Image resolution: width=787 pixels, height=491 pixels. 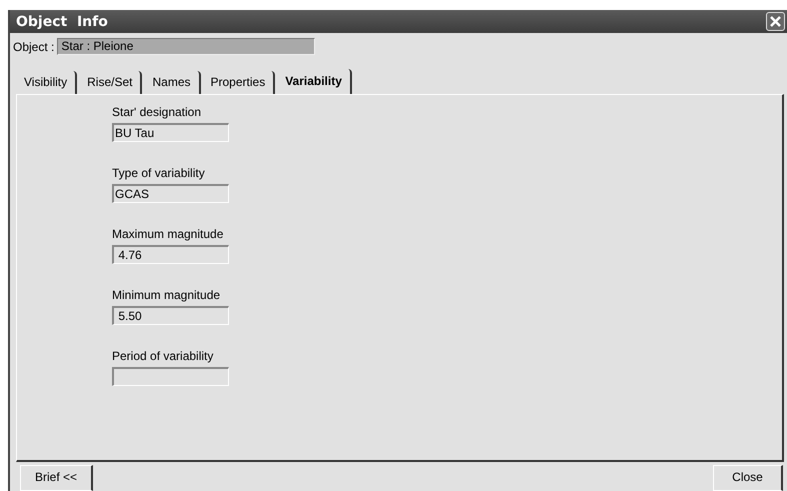 What do you see at coordinates (748, 478) in the screenshot?
I see `close-text-button: Close` at bounding box center [748, 478].